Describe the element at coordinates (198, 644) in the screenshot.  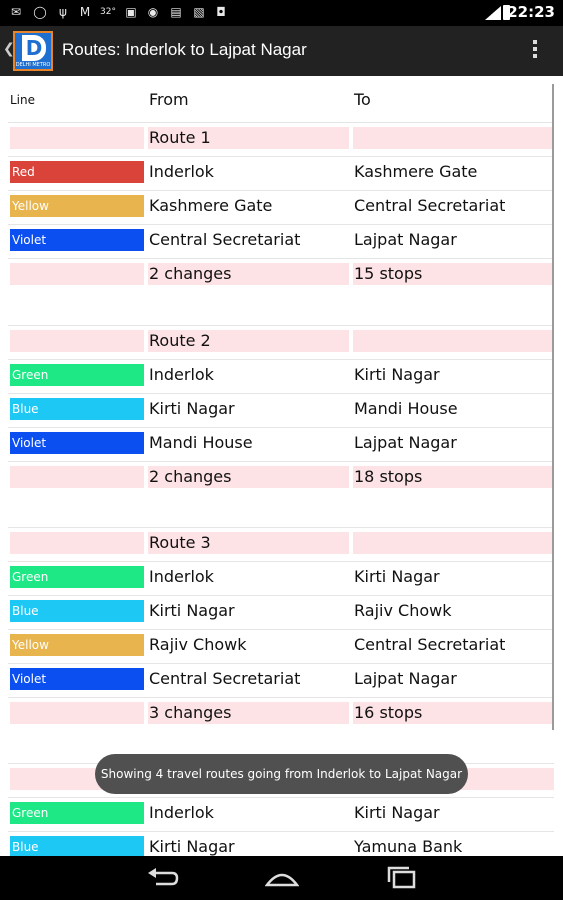
I see `segment-from: Rajiv Chowk` at that location.